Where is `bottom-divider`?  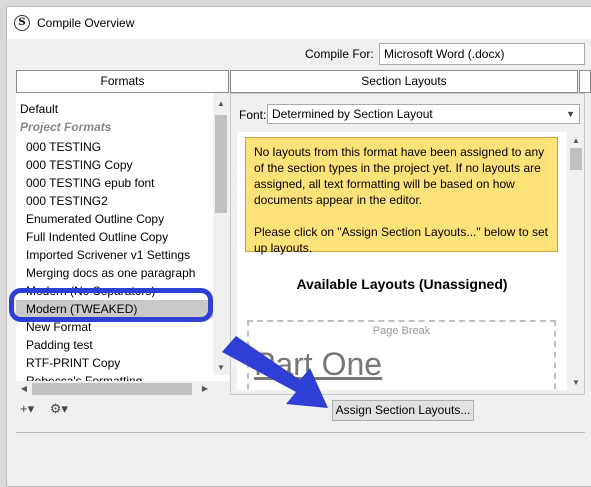
bottom-divider is located at coordinates (300, 432).